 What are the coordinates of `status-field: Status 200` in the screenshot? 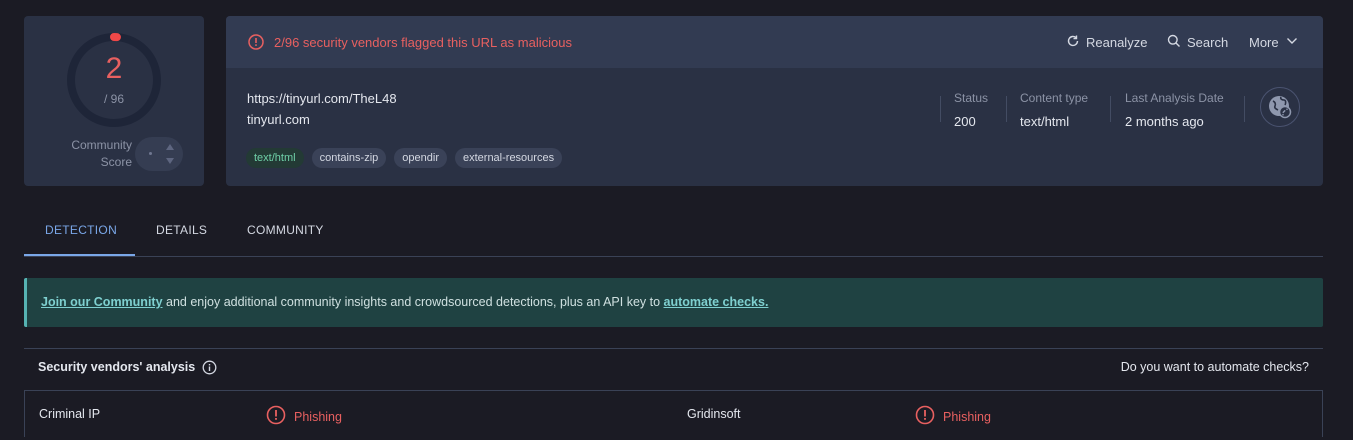 It's located at (971, 110).